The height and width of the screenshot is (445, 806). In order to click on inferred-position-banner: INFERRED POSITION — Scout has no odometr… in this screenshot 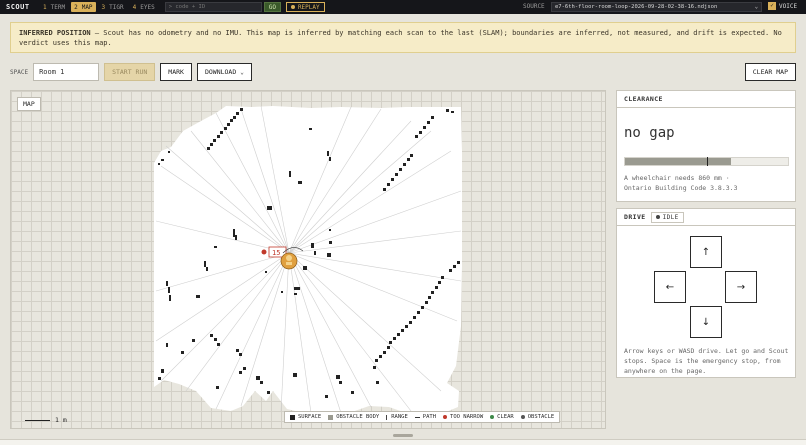, I will do `click(403, 37)`.